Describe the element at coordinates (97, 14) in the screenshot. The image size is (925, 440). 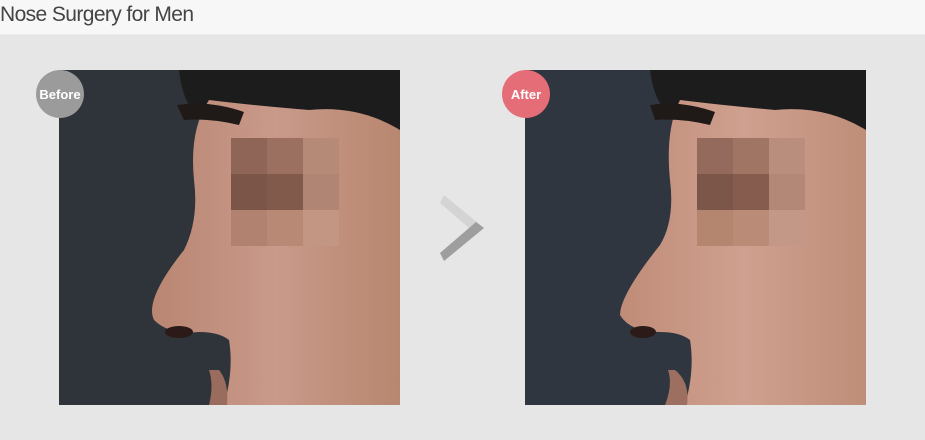
I see `page-title: Nose Surgery for Men` at that location.